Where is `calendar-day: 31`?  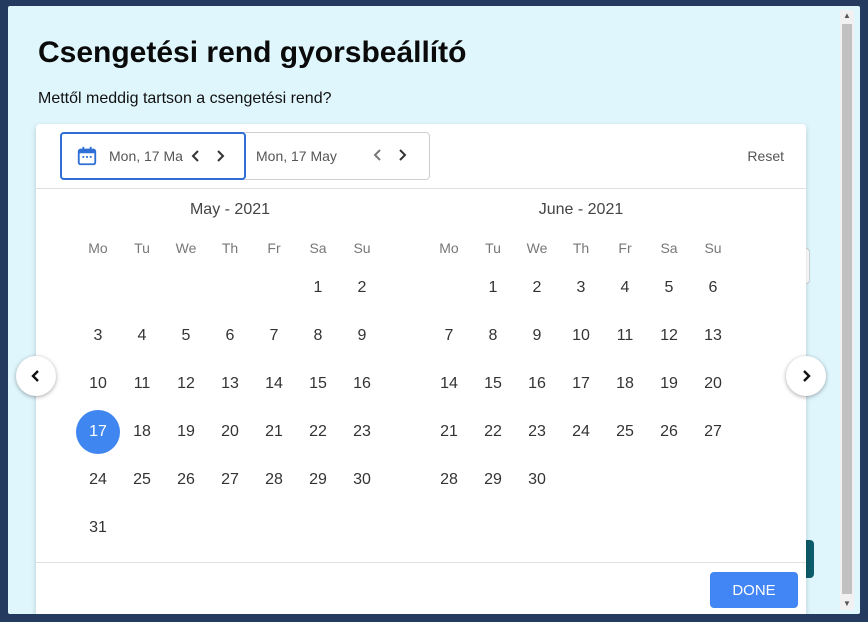
calendar-day: 31 is located at coordinates (98, 528).